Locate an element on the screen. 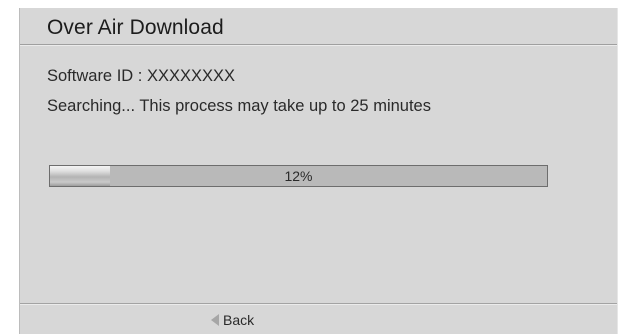 Image resolution: width=621 pixels, height=334 pixels. dialog-title: Over Air Download is located at coordinates (135, 27).